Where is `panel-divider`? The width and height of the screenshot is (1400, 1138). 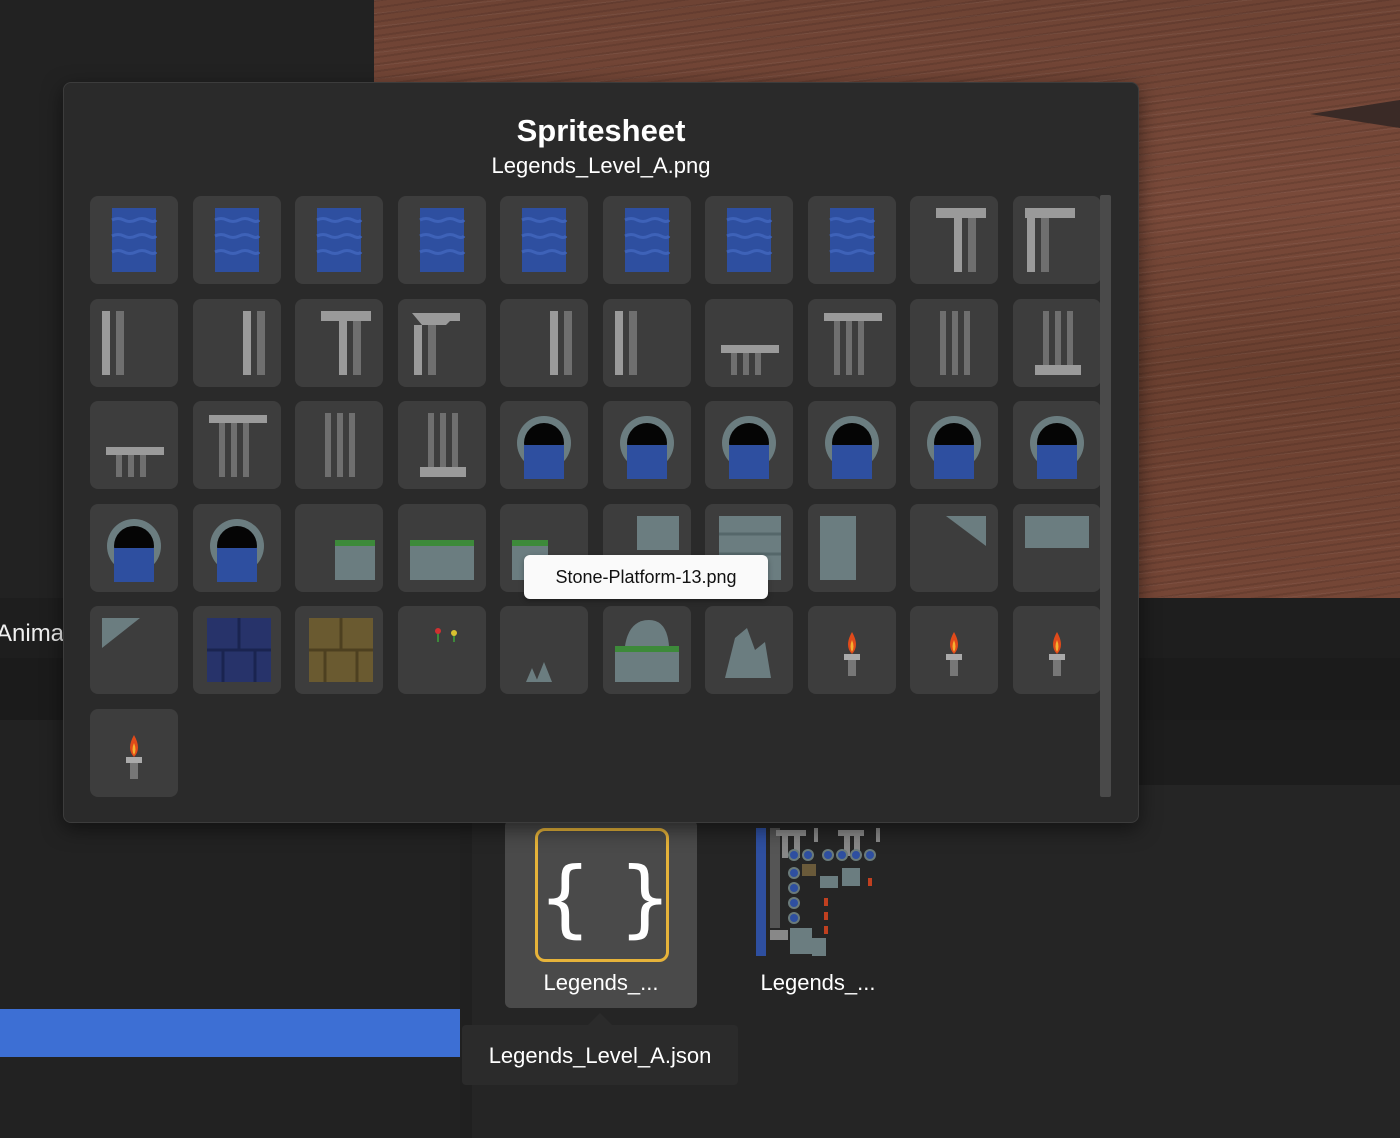 panel-divider is located at coordinates (466, 961).